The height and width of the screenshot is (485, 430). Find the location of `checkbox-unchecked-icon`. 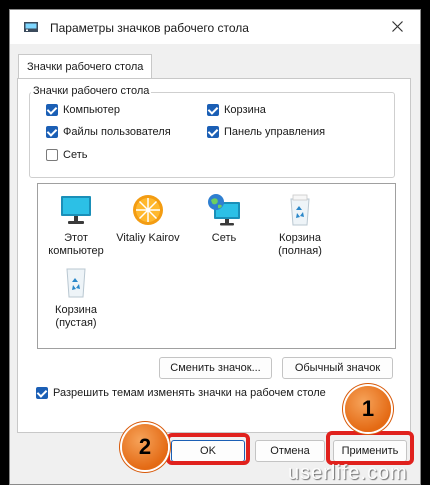

checkbox-unchecked-icon is located at coordinates (52, 155).